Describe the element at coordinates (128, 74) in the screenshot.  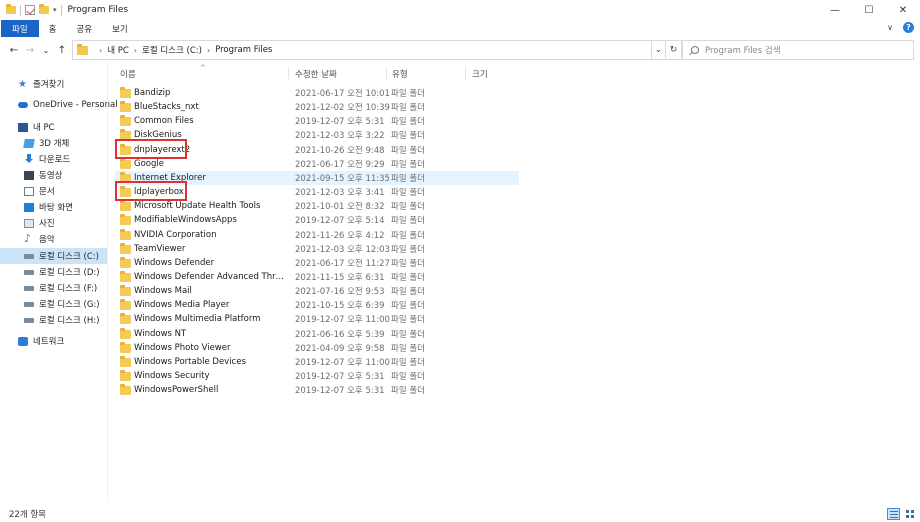
I see `column-header-name: 이름` at that location.